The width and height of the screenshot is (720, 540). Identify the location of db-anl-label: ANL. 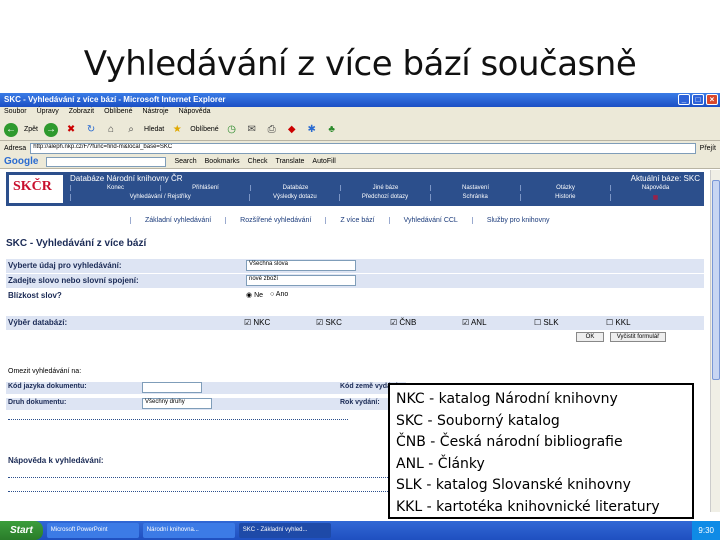
(478, 322).